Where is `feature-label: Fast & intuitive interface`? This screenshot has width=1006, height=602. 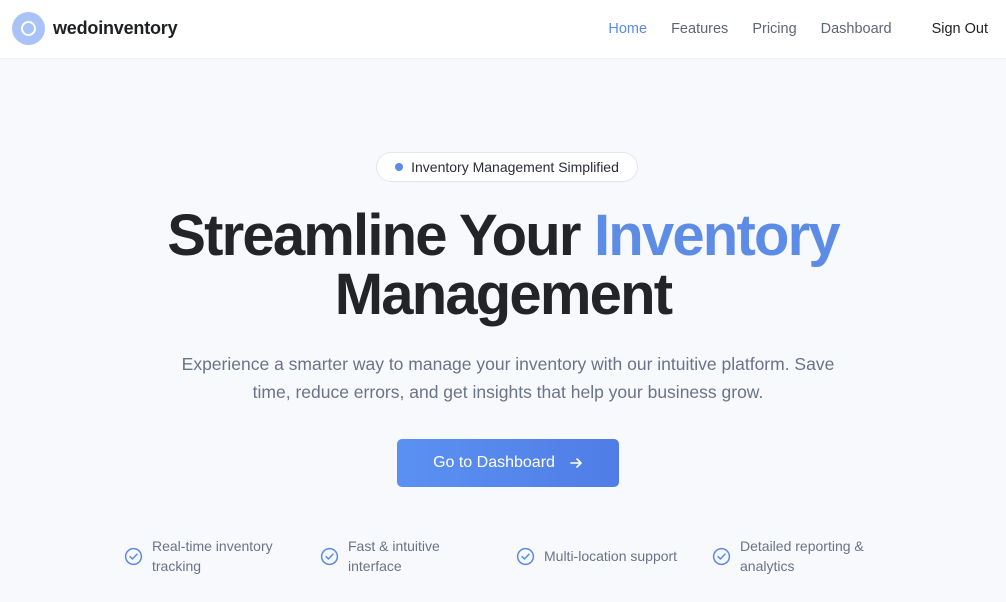 feature-label: Fast & intuitive interface is located at coordinates (394, 556).